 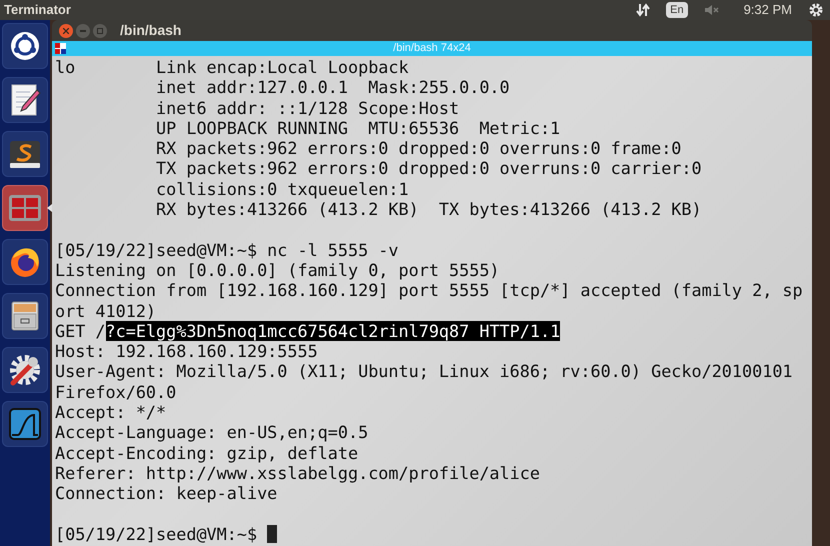 What do you see at coordinates (83, 31) in the screenshot?
I see `minimize-icon` at bounding box center [83, 31].